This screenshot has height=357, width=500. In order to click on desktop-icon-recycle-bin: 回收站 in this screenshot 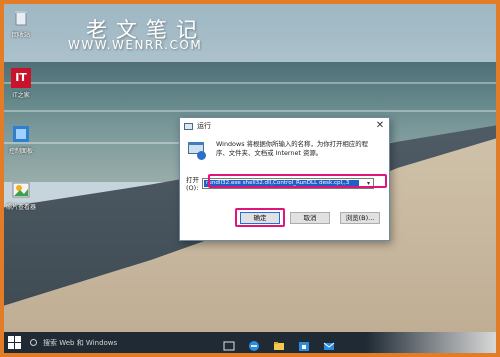, I will do `click(21, 23)`.